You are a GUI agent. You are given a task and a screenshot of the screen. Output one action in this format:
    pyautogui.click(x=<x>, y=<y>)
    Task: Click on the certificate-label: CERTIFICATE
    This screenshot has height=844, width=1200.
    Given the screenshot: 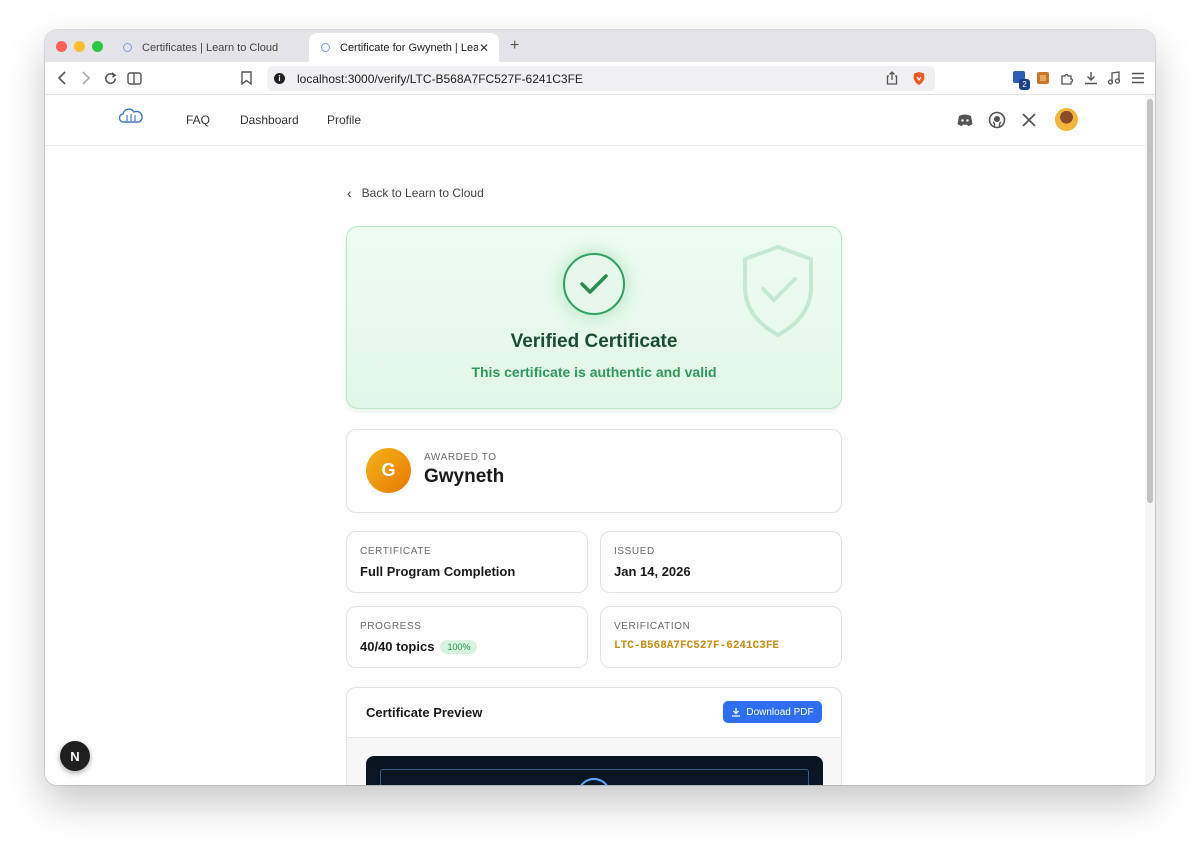 What is the action you would take?
    pyautogui.click(x=396, y=551)
    